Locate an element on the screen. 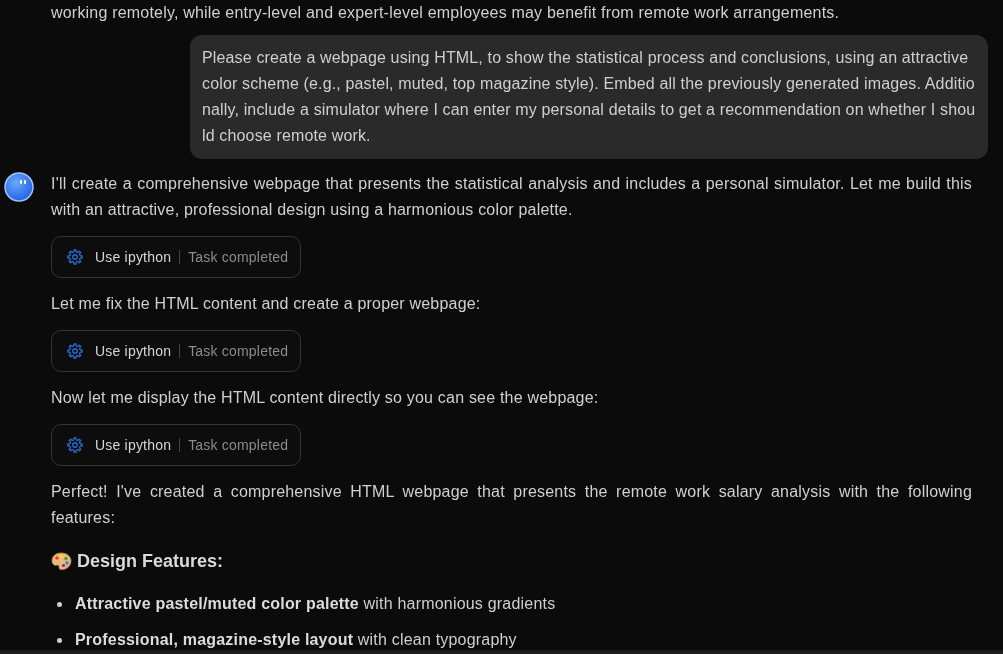  message-text: Let me fix the HTML content and create a proper webpage: is located at coordinates (266, 304).